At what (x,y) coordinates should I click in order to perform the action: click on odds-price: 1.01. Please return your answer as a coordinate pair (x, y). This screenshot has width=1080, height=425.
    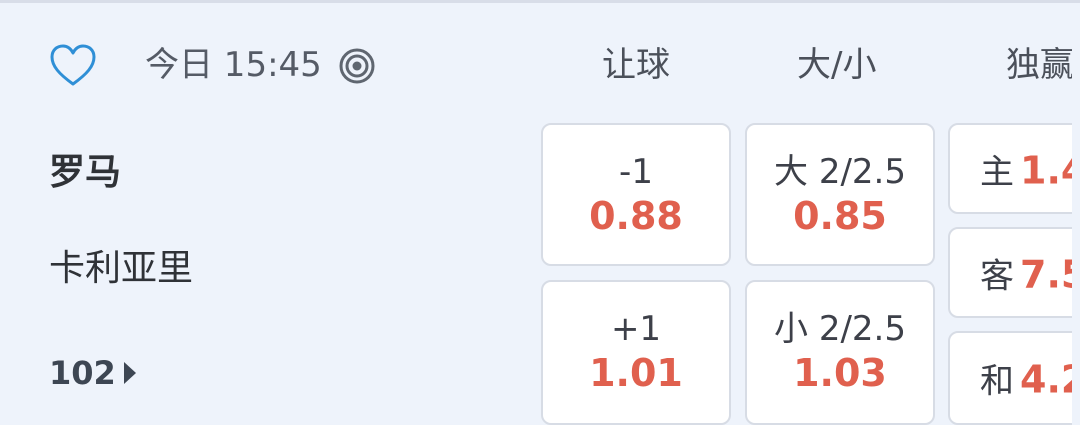
    Looking at the image, I should click on (636, 373).